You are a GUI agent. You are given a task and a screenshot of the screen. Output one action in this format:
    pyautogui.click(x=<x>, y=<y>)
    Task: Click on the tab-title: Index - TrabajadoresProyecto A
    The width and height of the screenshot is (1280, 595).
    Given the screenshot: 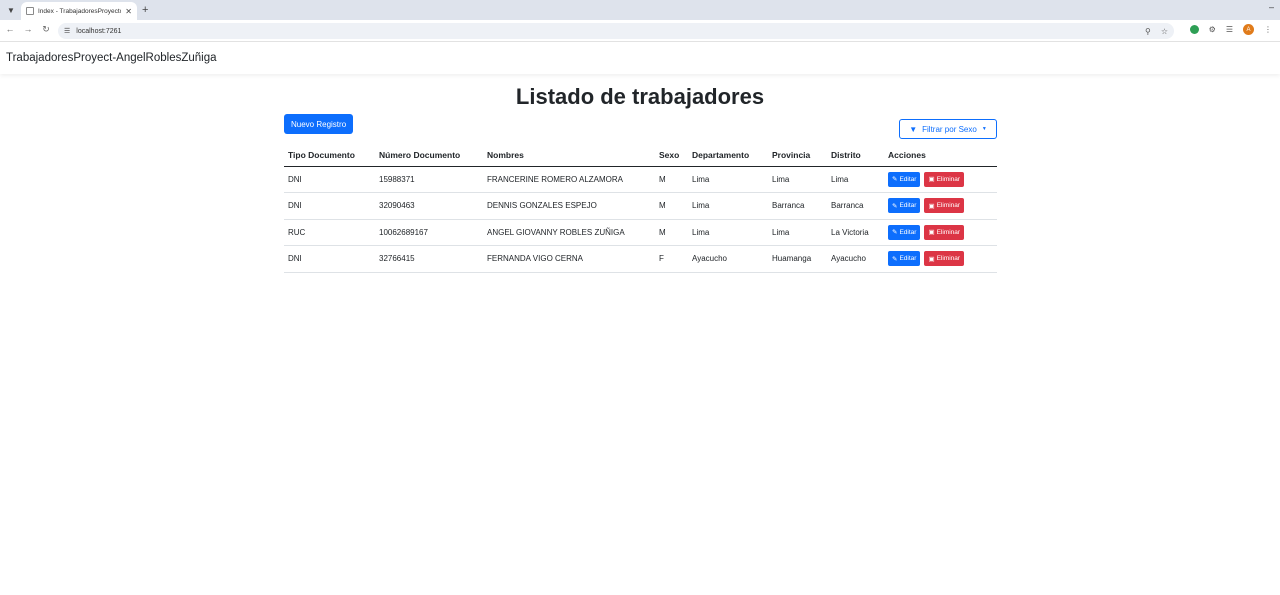 What is the action you would take?
    pyautogui.click(x=80, y=11)
    